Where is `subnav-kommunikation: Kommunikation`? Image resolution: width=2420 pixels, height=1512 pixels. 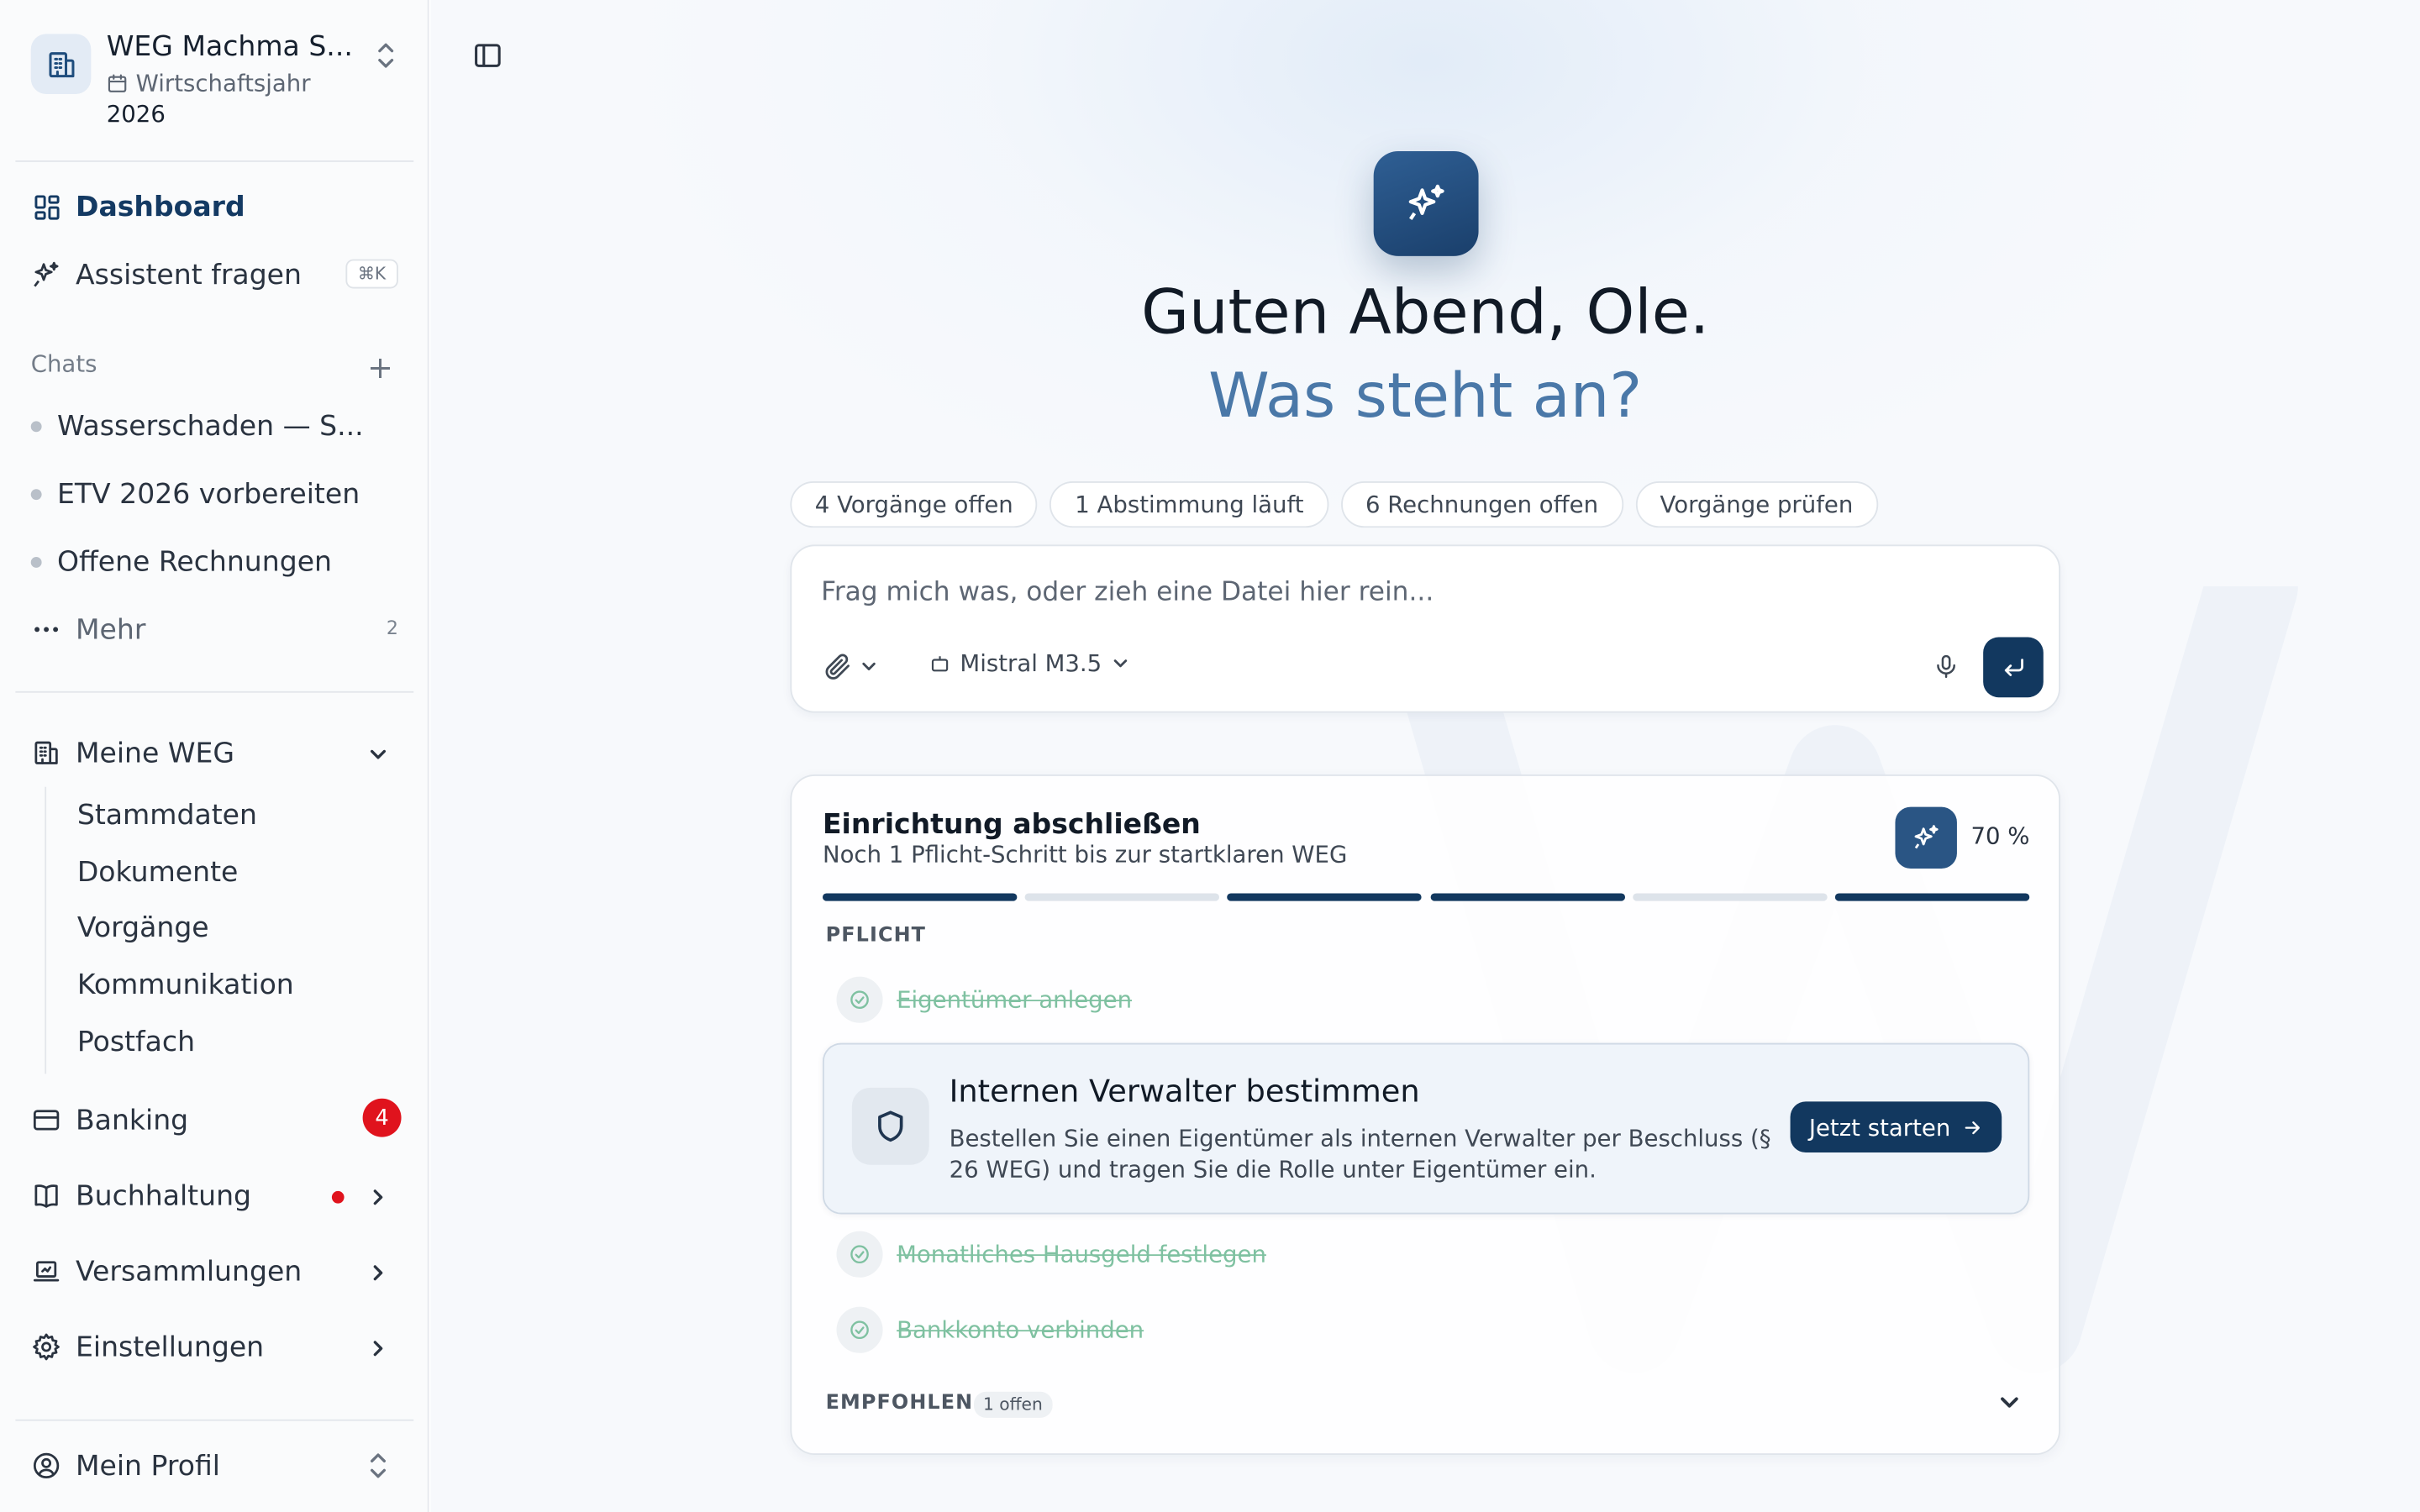 subnav-kommunikation: Kommunikation is located at coordinates (185, 985).